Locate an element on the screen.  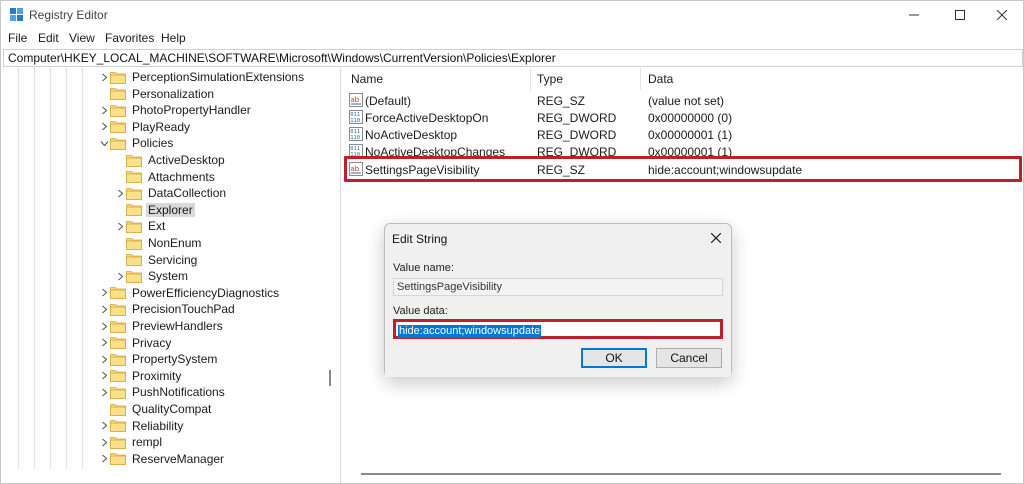
tree-item: NonEnum is located at coordinates (158, 243).